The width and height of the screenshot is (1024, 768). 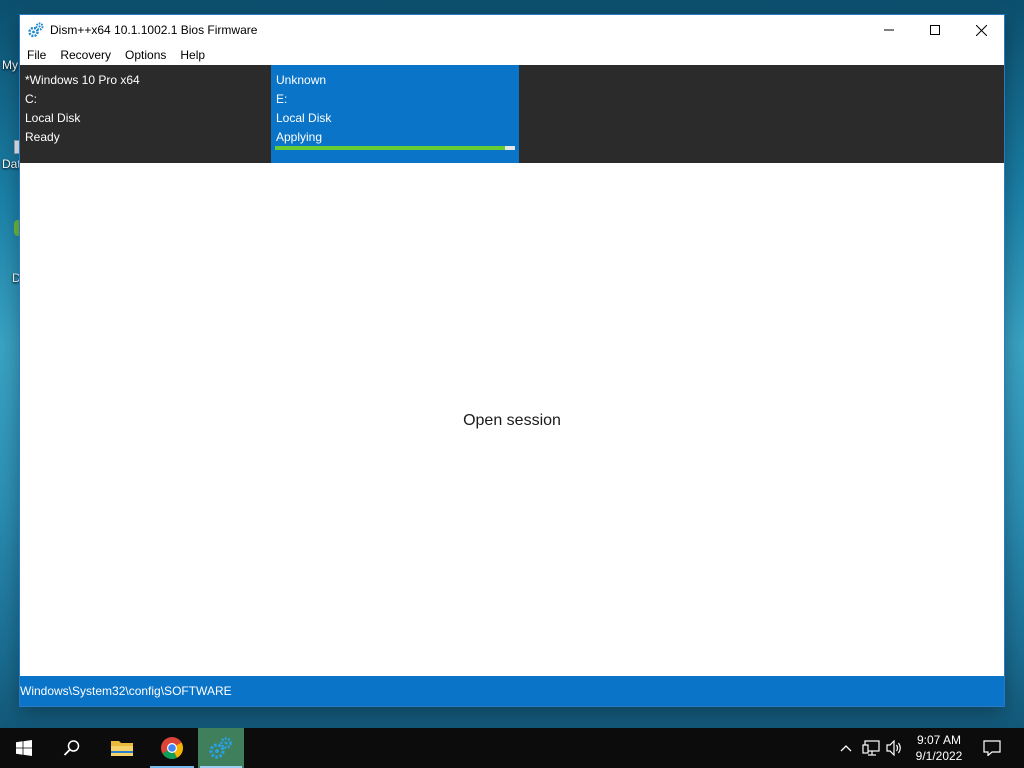 I want to click on session-name: Unknown, so click(x=301, y=80).